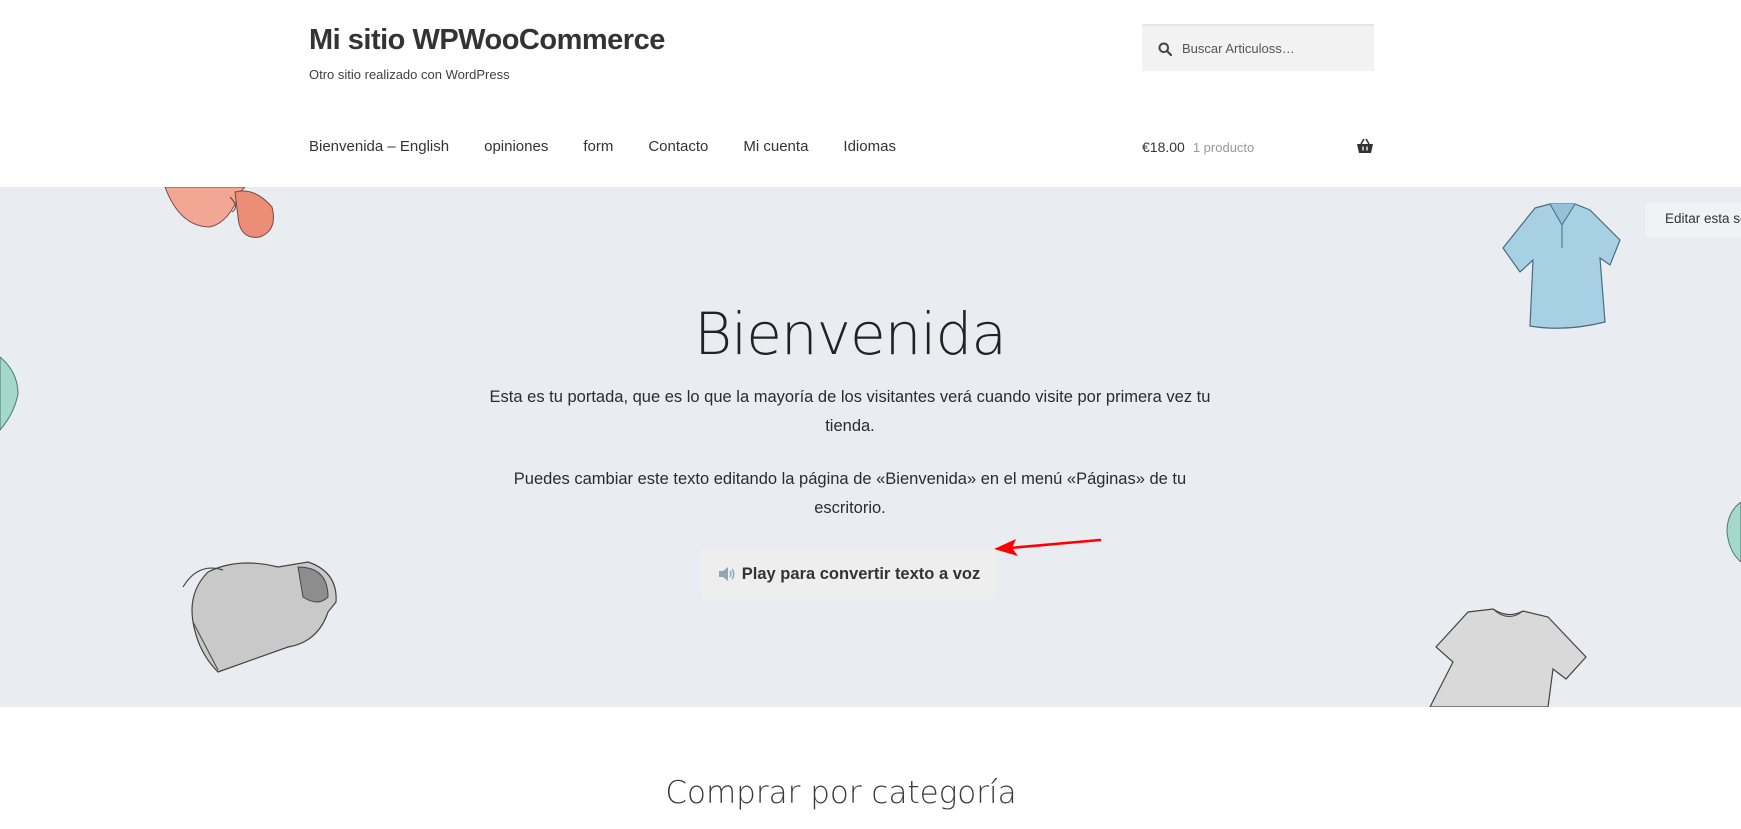 The height and width of the screenshot is (829, 1741). What do you see at coordinates (1048, 547) in the screenshot?
I see `red-annotation-arrow` at bounding box center [1048, 547].